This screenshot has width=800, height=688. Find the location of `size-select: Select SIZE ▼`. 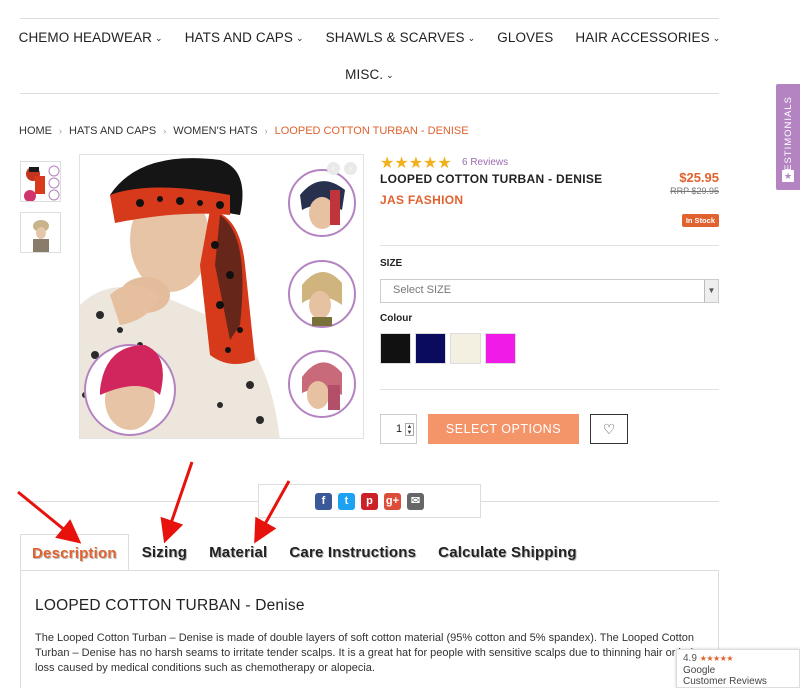

size-select: Select SIZE ▼ is located at coordinates (549, 291).